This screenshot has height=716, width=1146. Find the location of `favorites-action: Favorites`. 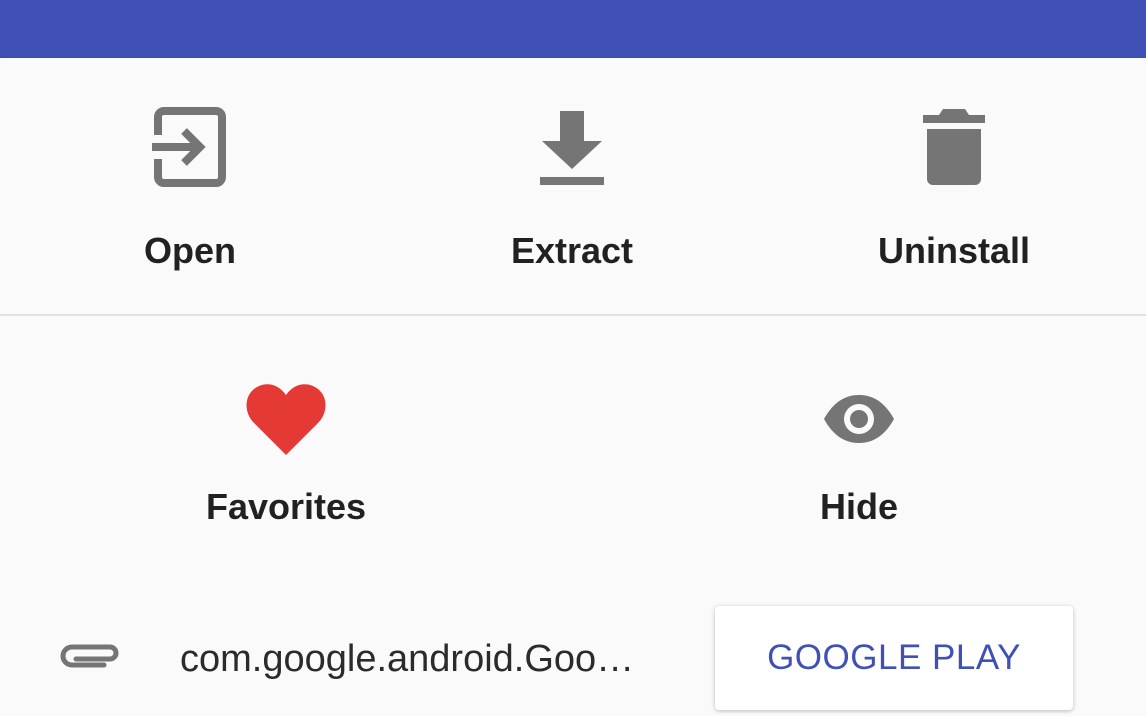

favorites-action: Favorites is located at coordinates (286, 451).